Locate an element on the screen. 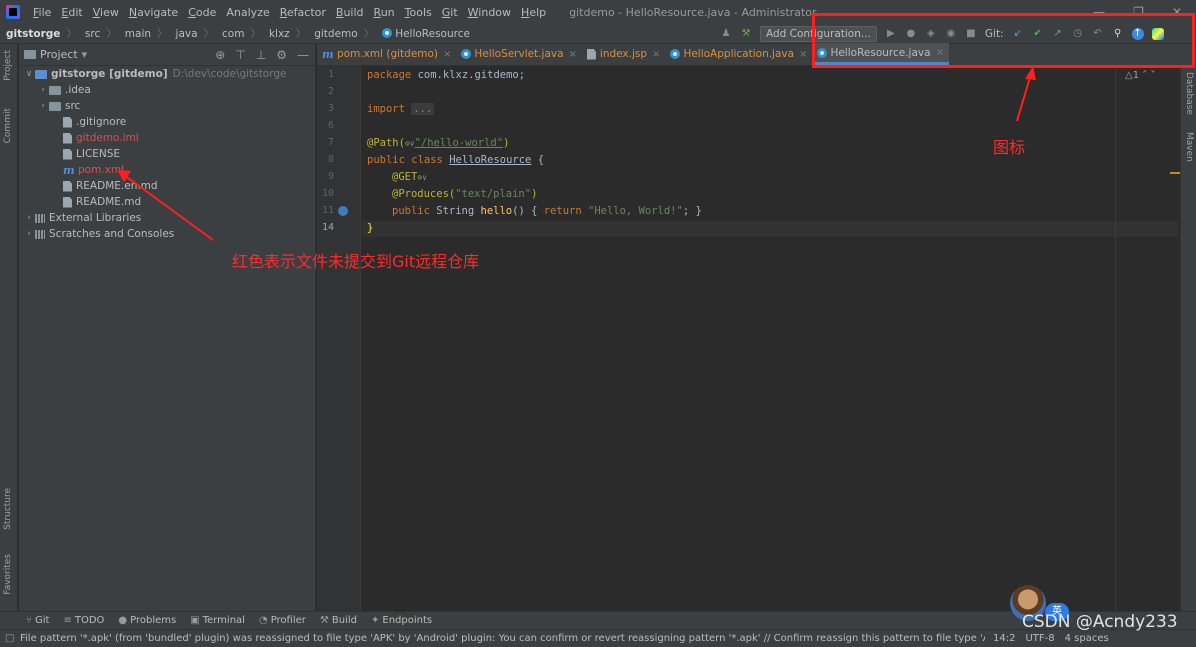  status-widgets: 14:2 UTF-8 4 spaces is located at coordinates (1047, 638).